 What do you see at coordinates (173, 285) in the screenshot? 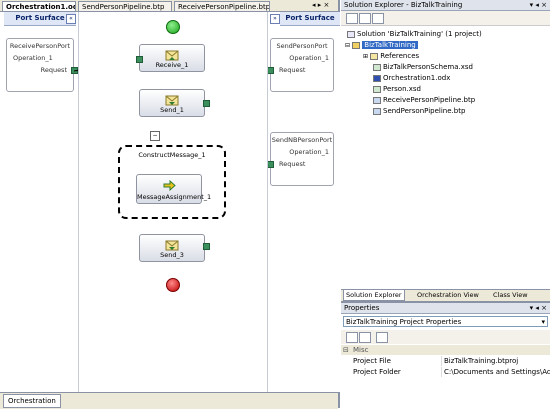
I see `stop-shape` at bounding box center [173, 285].